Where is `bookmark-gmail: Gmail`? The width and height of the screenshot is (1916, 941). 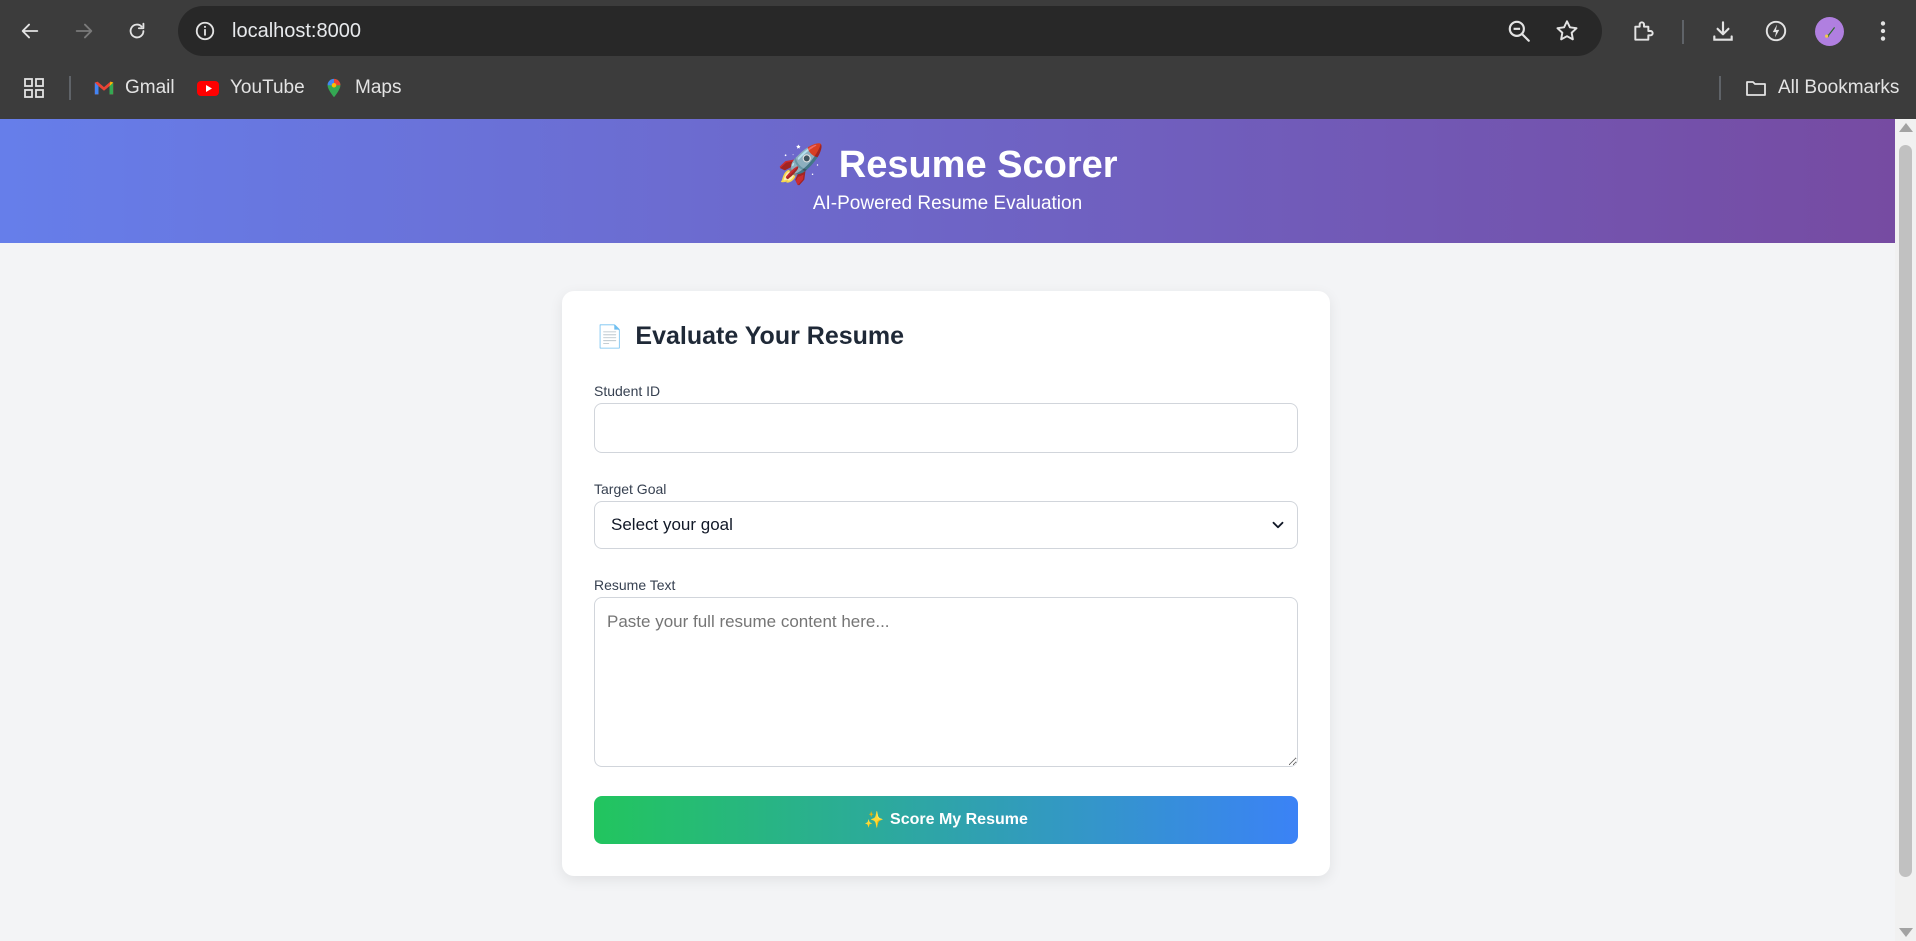 bookmark-gmail: Gmail is located at coordinates (134, 88).